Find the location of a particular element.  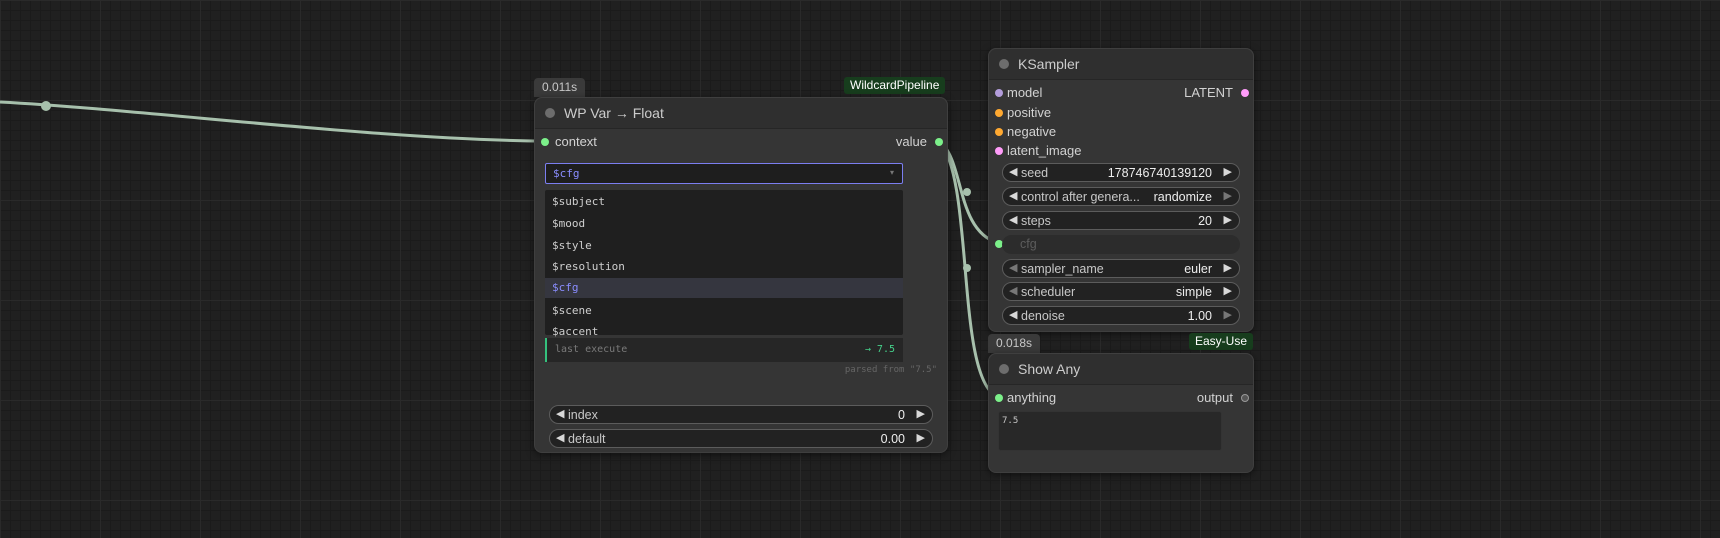

value-output-slot-icon is located at coordinates (939, 142).